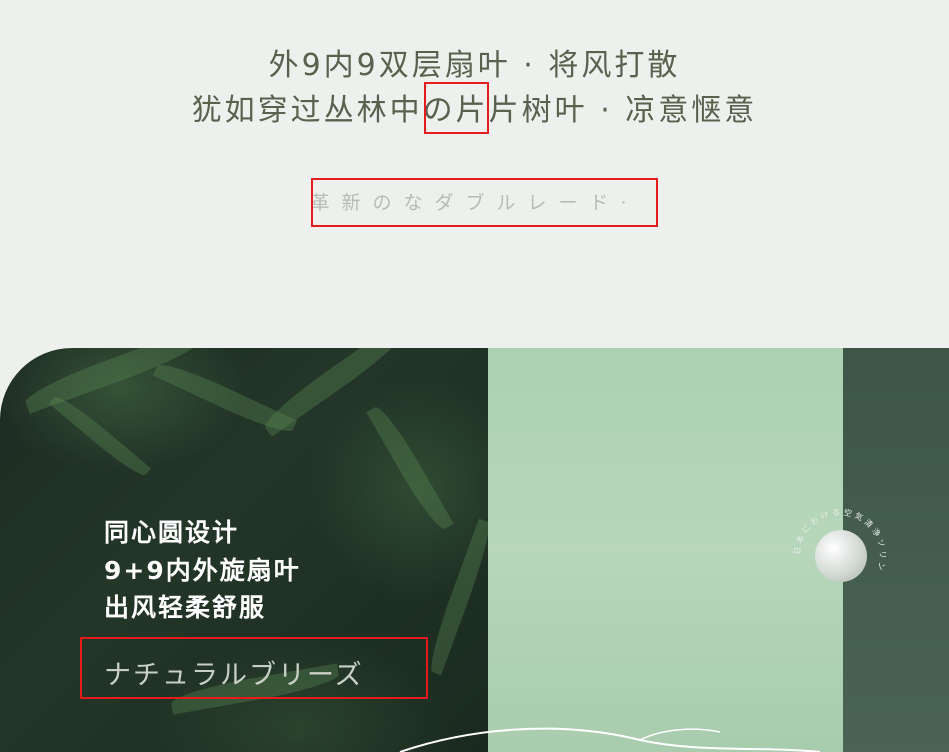  Describe the element at coordinates (456, 108) in the screenshot. I see `highlight-box-no` at that location.